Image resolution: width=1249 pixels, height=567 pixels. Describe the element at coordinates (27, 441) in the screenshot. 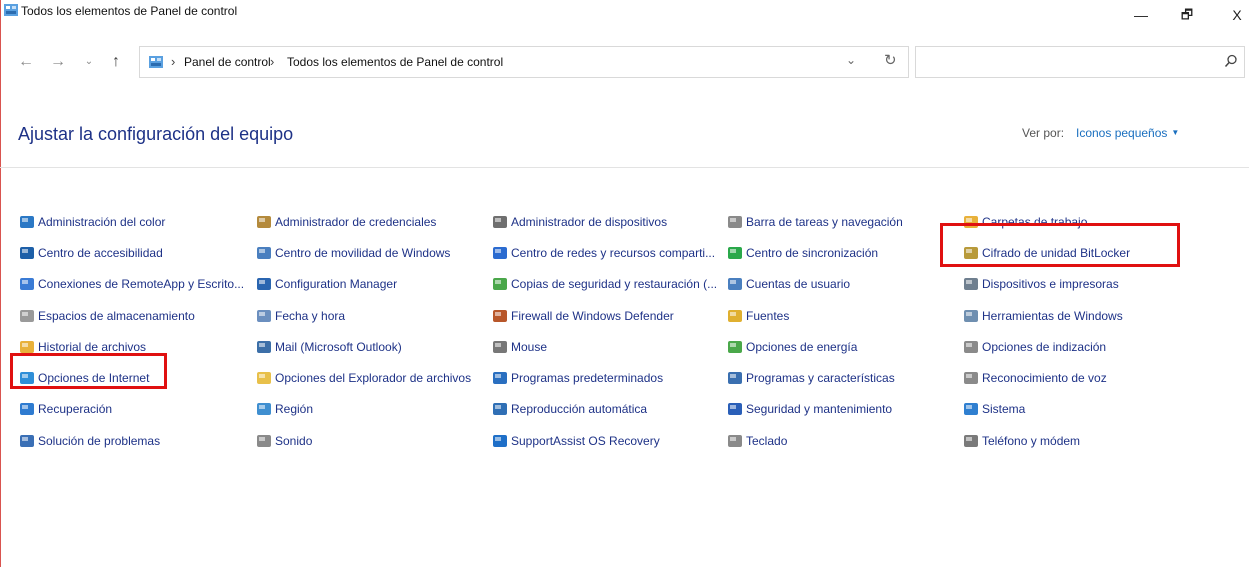

I see `troubleshooting-icon` at that location.